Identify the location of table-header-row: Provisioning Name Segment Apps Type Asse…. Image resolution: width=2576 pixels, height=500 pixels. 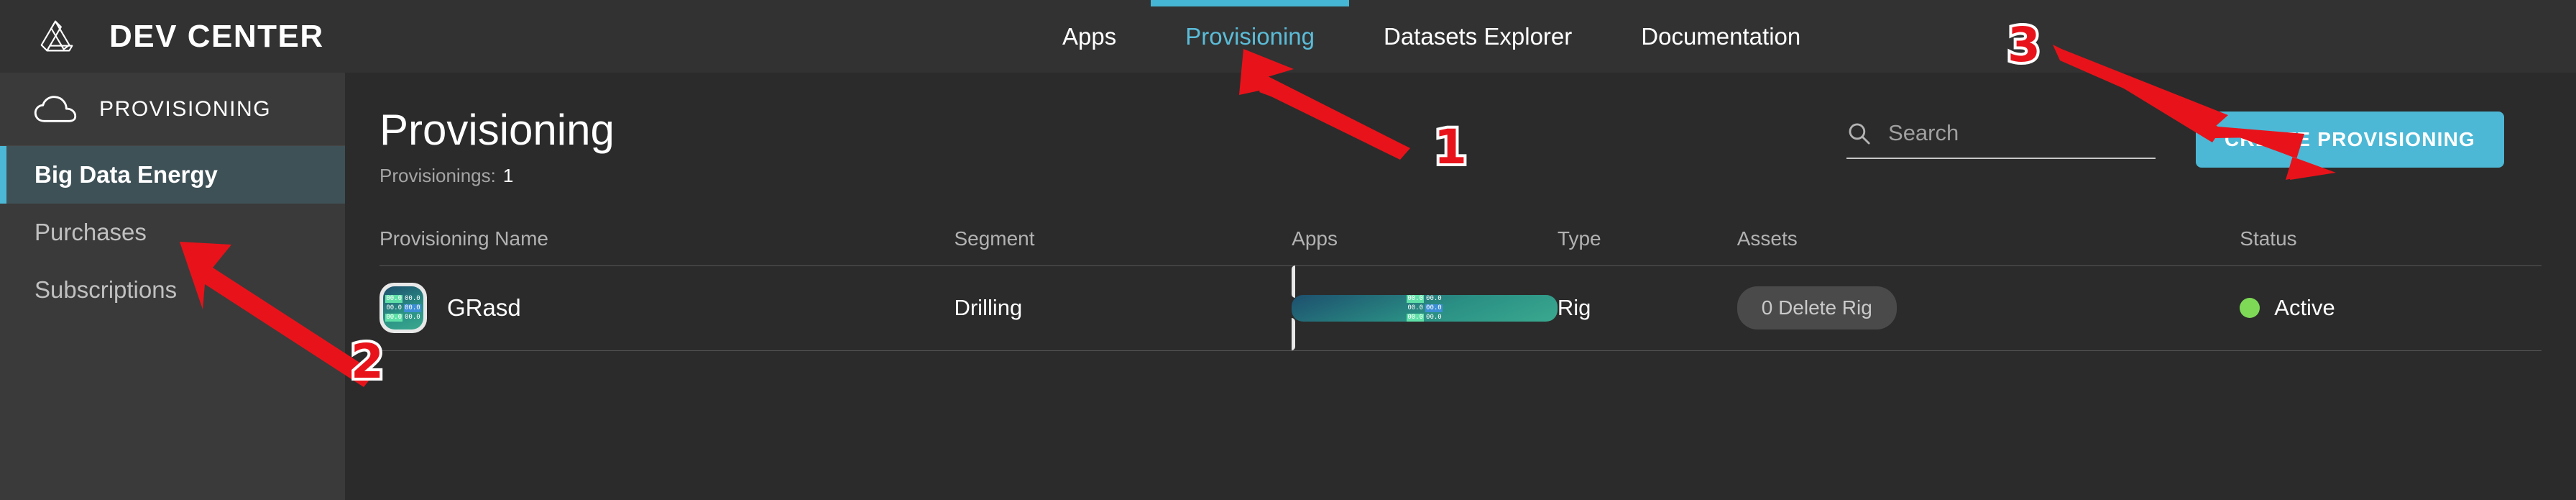
(1461, 239).